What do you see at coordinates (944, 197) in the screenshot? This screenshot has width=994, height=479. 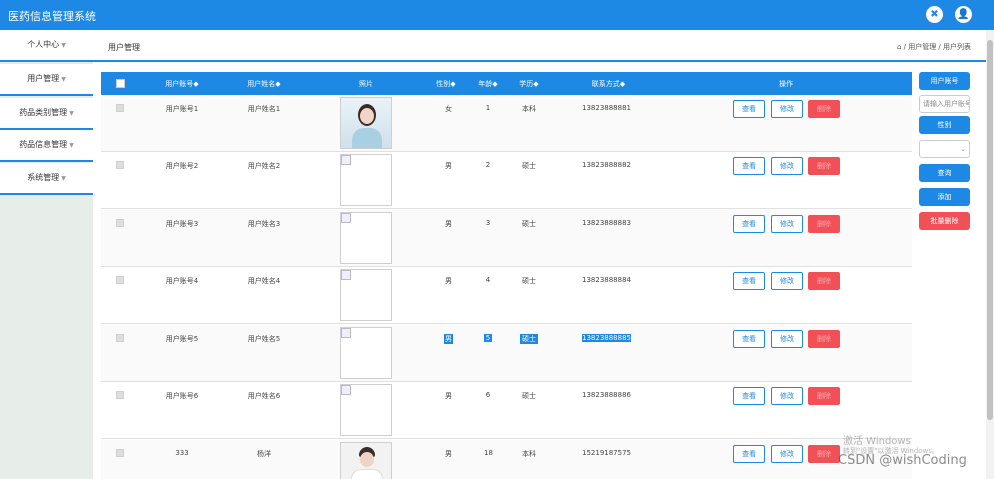 I see `add-button: 添加` at bounding box center [944, 197].